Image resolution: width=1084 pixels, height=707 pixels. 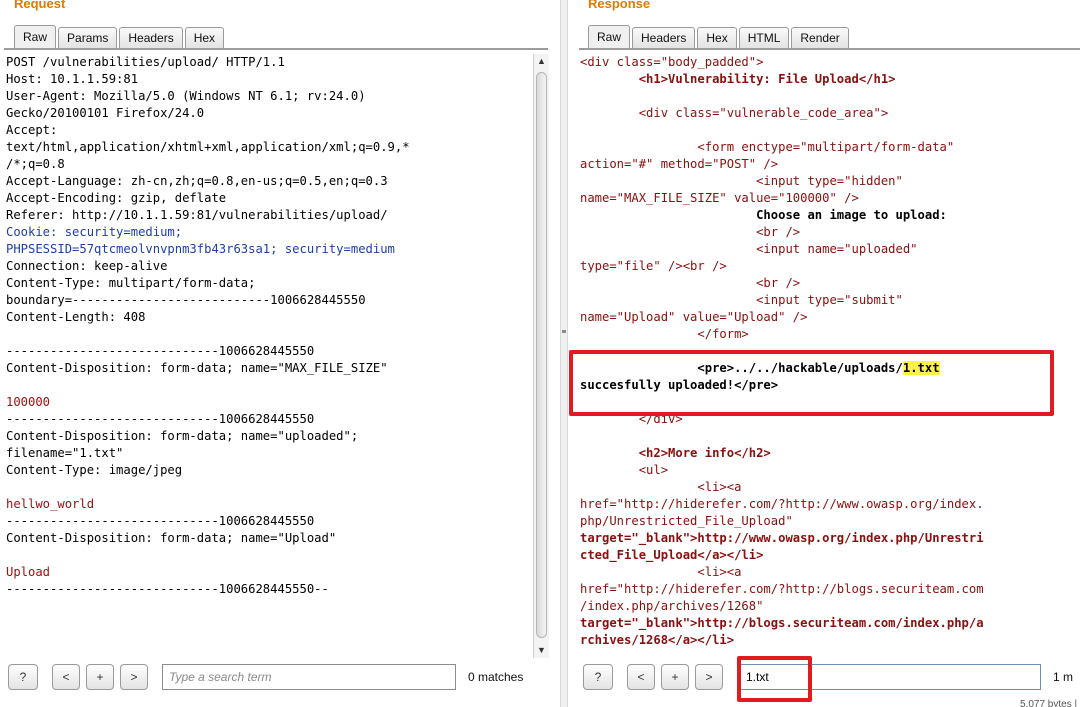 What do you see at coordinates (760, 368) in the screenshot?
I see `upload-result-line: <pre>../../hackable/uploads/1.txt` at bounding box center [760, 368].